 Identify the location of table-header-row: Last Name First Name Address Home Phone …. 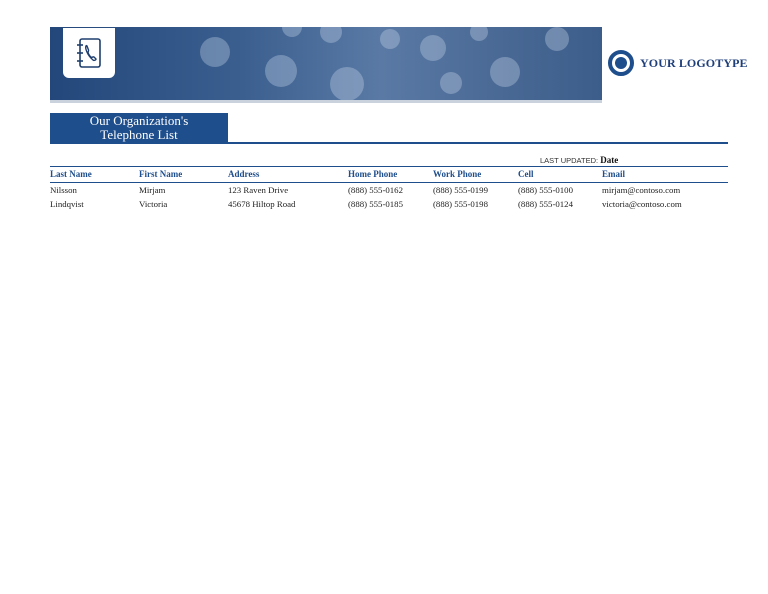
(389, 174).